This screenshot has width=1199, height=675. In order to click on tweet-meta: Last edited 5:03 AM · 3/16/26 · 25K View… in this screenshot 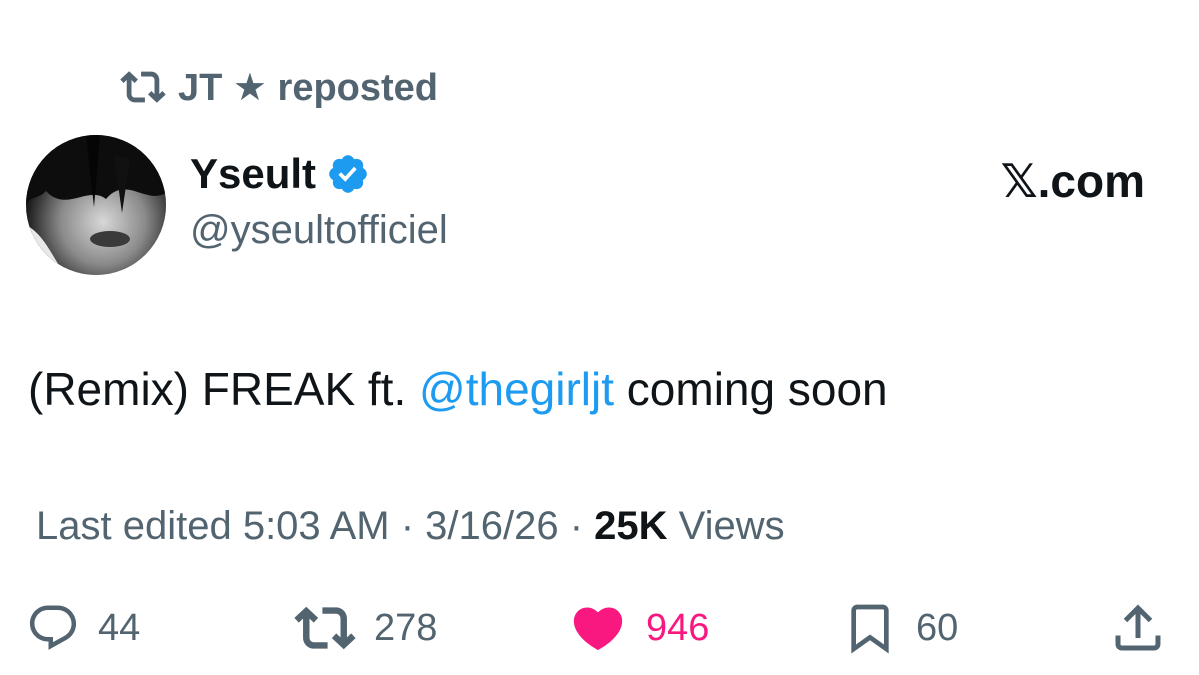, I will do `click(410, 526)`.